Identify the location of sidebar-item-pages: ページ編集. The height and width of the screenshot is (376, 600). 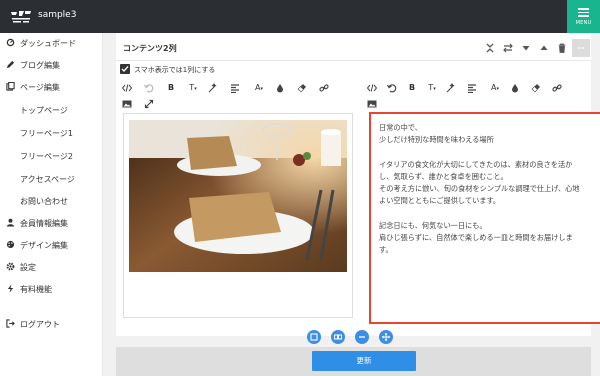
(51, 87).